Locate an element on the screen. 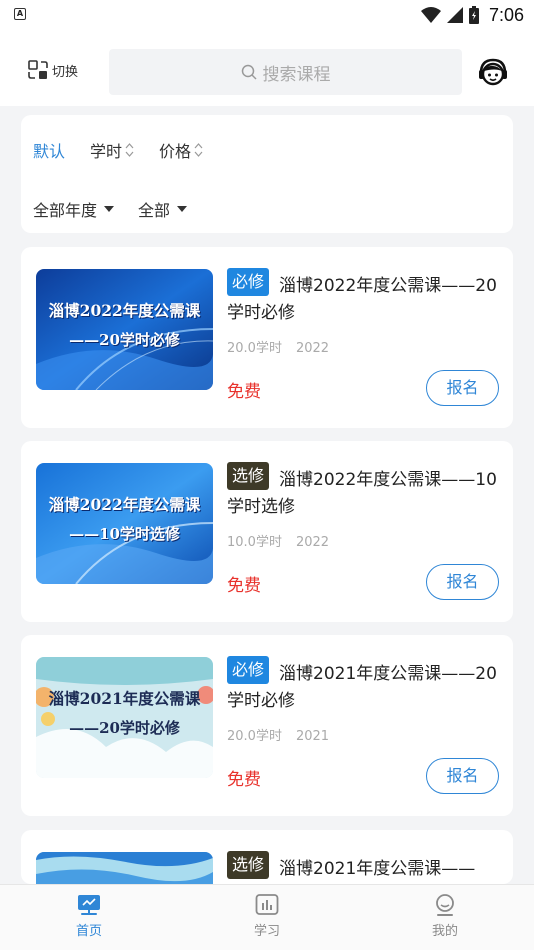  course-thumbnail: 淄博2021年度公需课 ——20学时必修 is located at coordinates (124, 717).